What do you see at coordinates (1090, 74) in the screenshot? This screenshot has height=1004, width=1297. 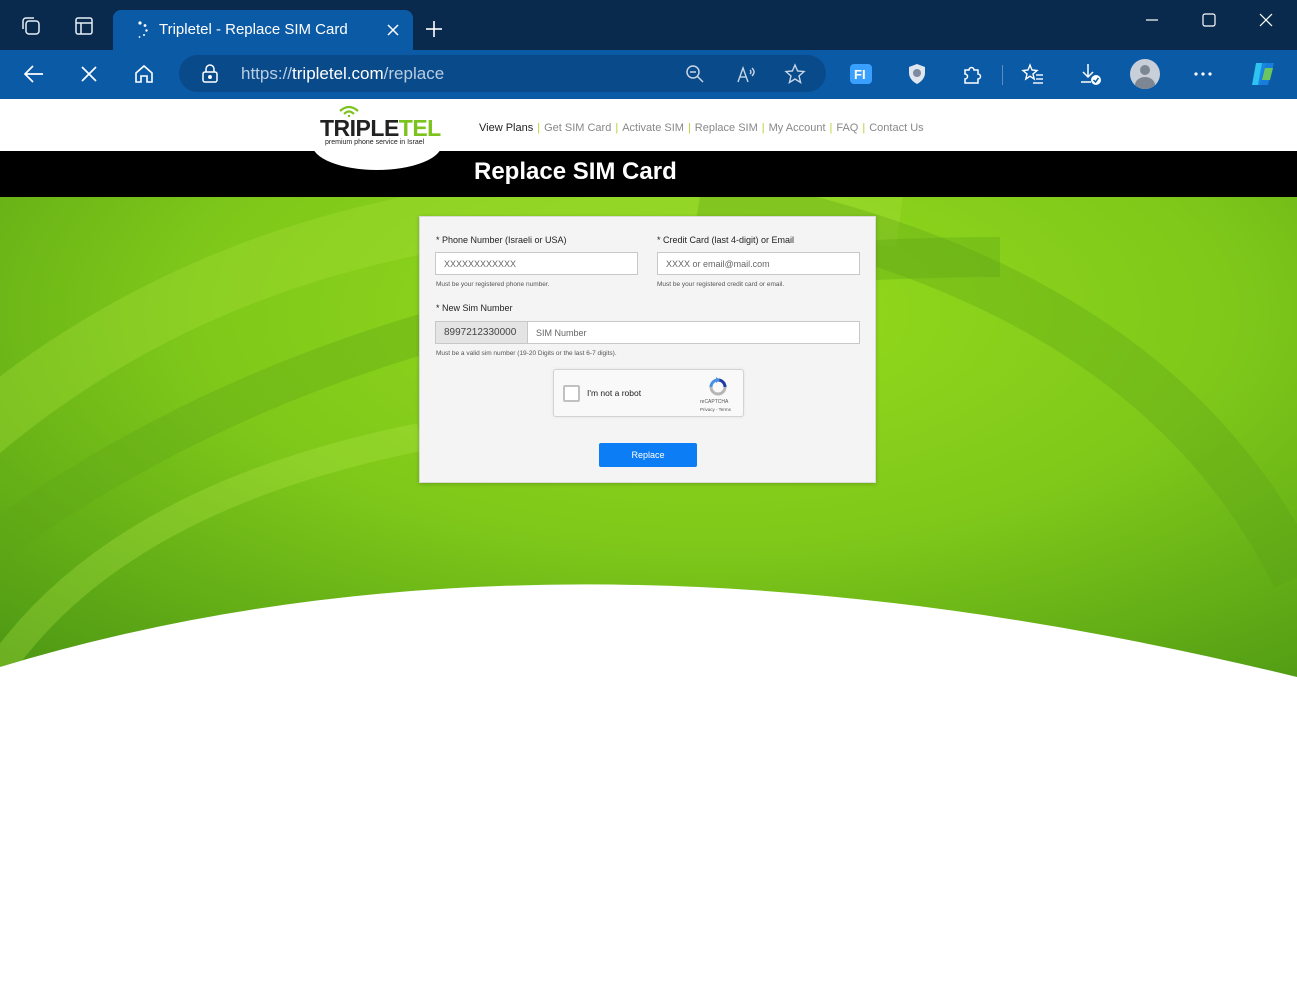 I see `download-icon` at bounding box center [1090, 74].